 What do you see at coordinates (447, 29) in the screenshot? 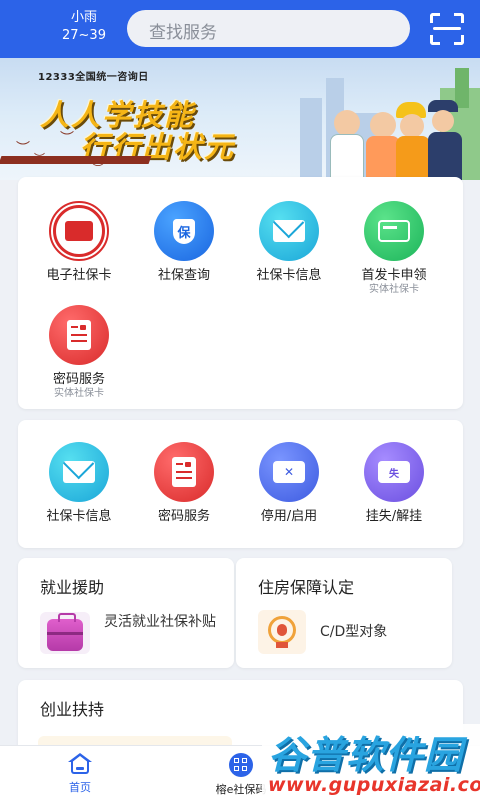
I see `scan-icon` at bounding box center [447, 29].